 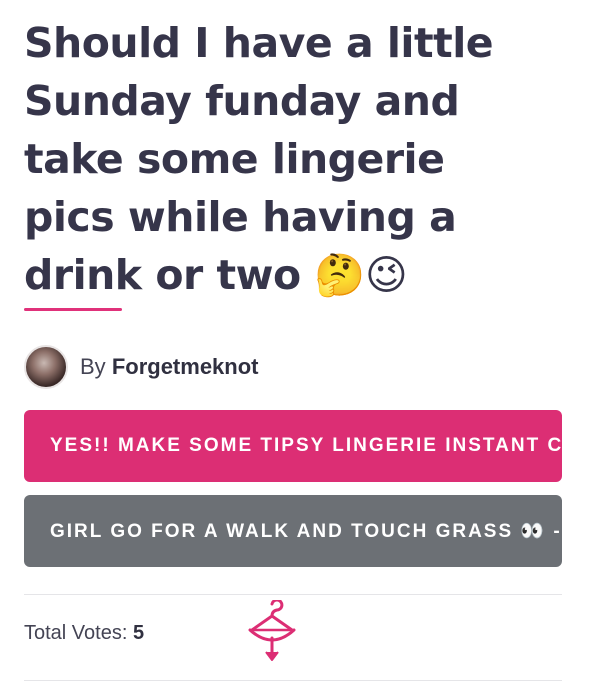 I want to click on total-votes: Total Votes: 5, so click(x=84, y=633).